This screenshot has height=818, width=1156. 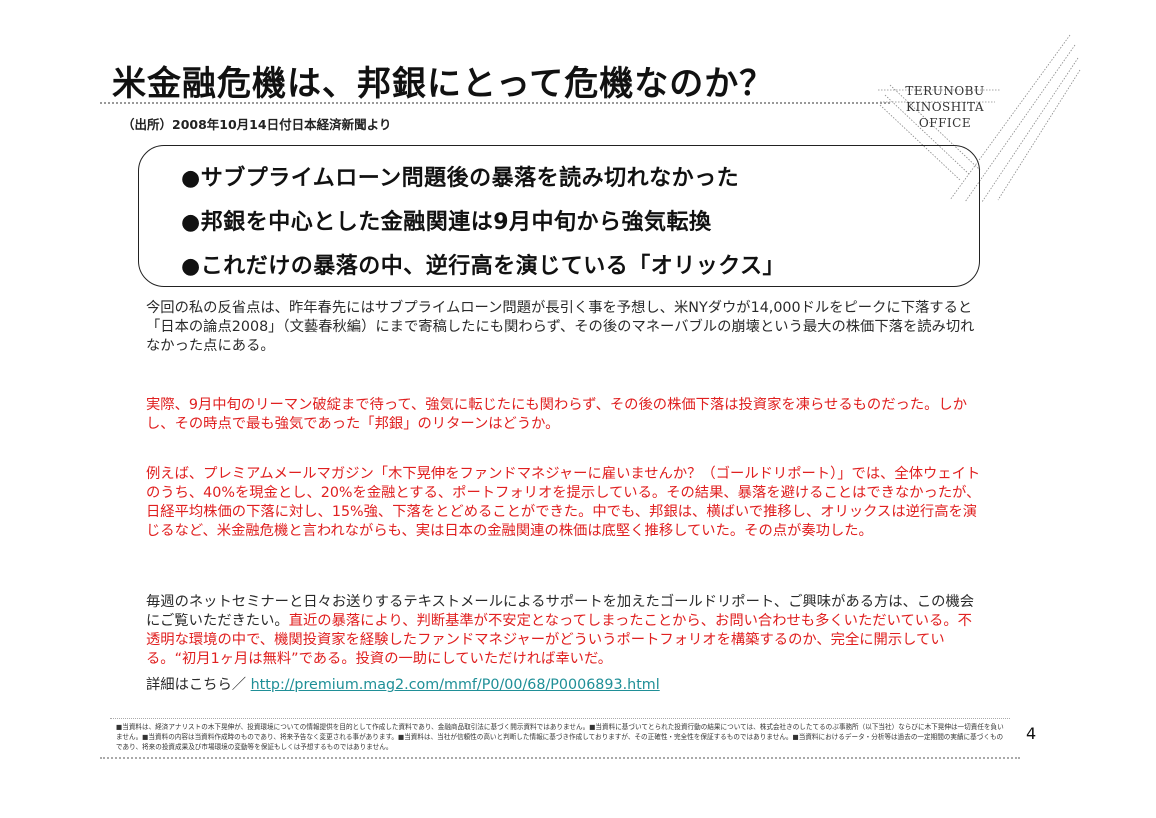 I want to click on footer-divider-top, so click(x=560, y=718).